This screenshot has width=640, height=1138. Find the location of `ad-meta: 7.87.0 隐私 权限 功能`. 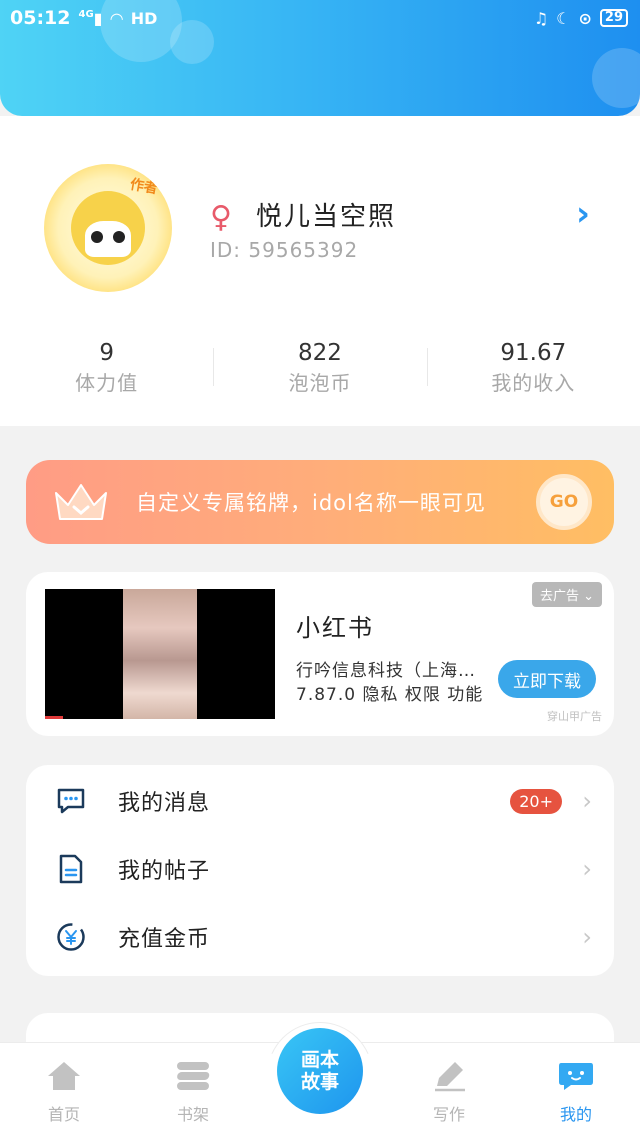

ad-meta: 7.87.0 隐私 权限 功能 is located at coordinates (389, 692).